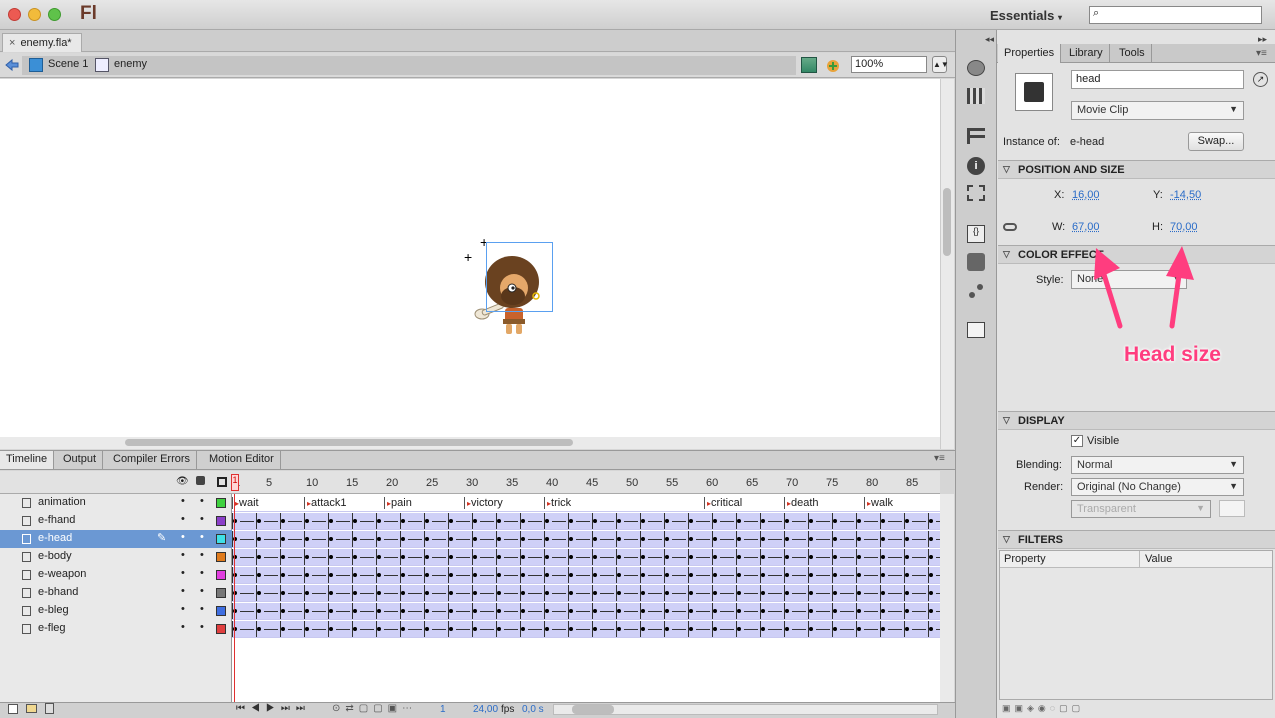 This screenshot has height=718, width=1275. What do you see at coordinates (1132, 53) in the screenshot?
I see `tab-tools: Tools` at bounding box center [1132, 53].